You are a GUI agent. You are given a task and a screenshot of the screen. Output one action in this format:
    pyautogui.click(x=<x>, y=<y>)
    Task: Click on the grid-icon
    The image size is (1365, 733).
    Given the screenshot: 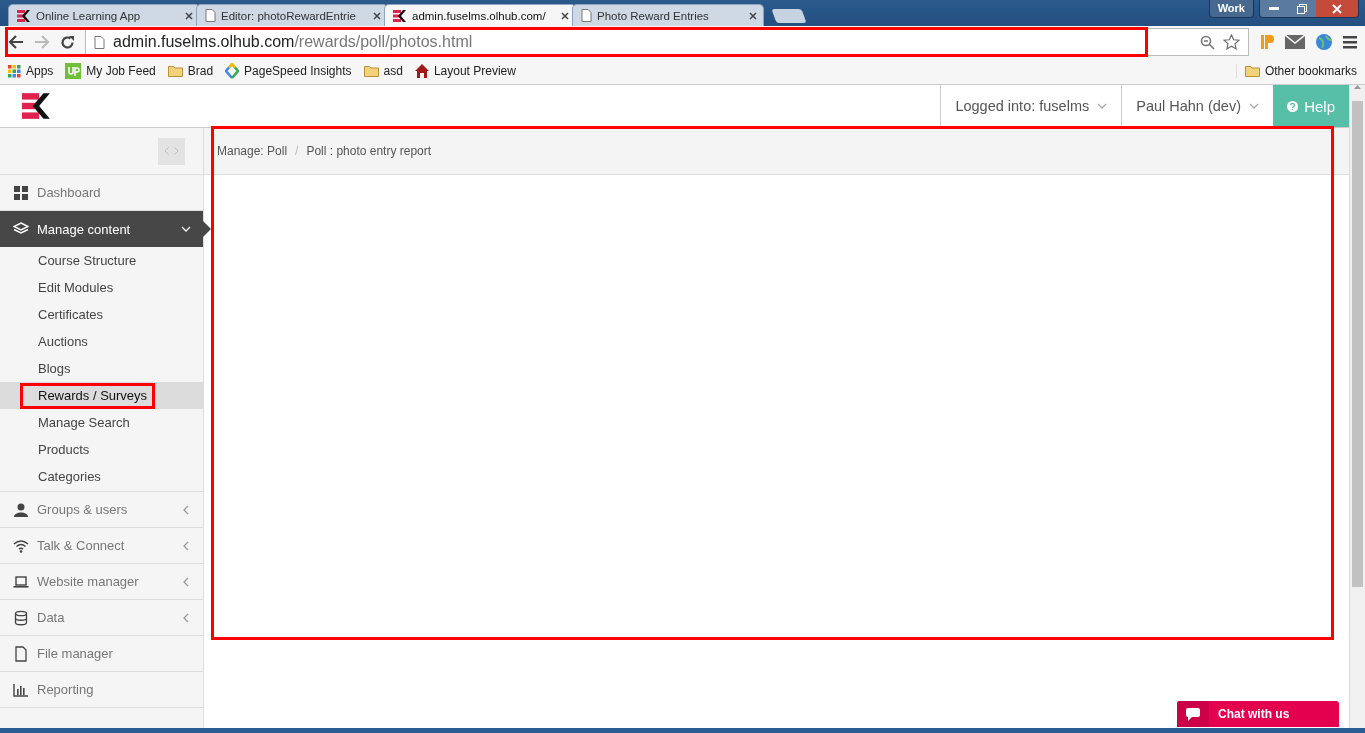 What is the action you would take?
    pyautogui.click(x=21, y=192)
    